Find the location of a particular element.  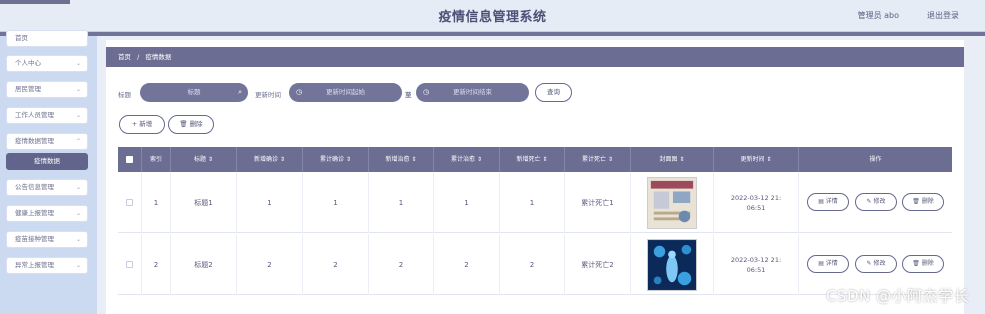

cell-new-cured: 1 is located at coordinates (401, 202).